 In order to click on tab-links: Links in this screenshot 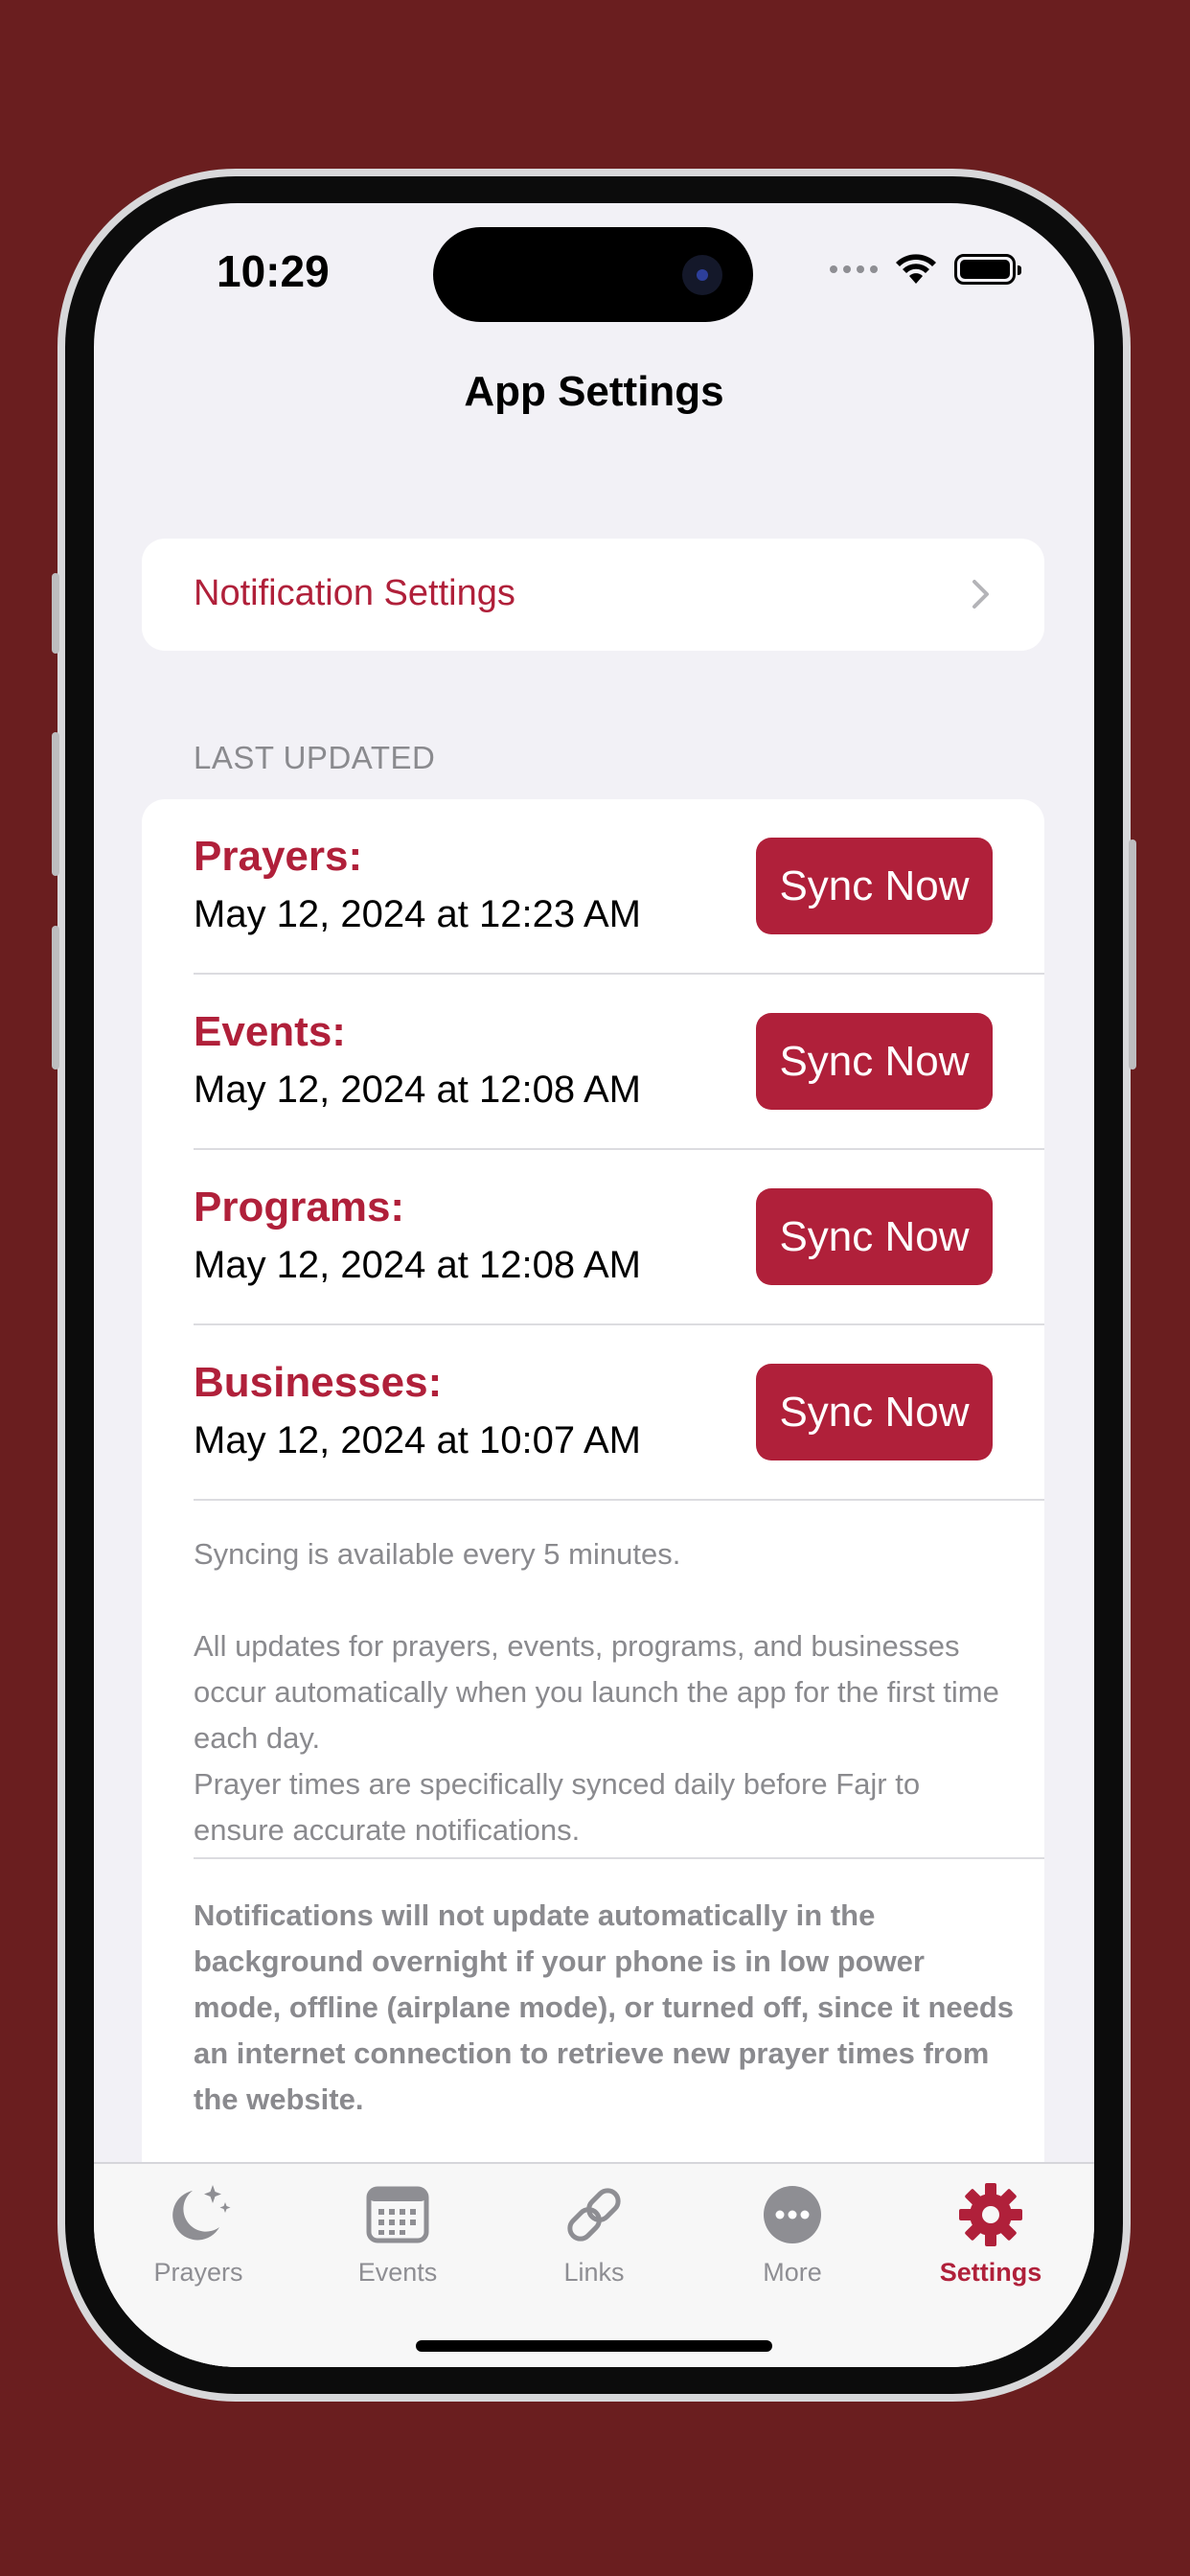, I will do `click(594, 2234)`.